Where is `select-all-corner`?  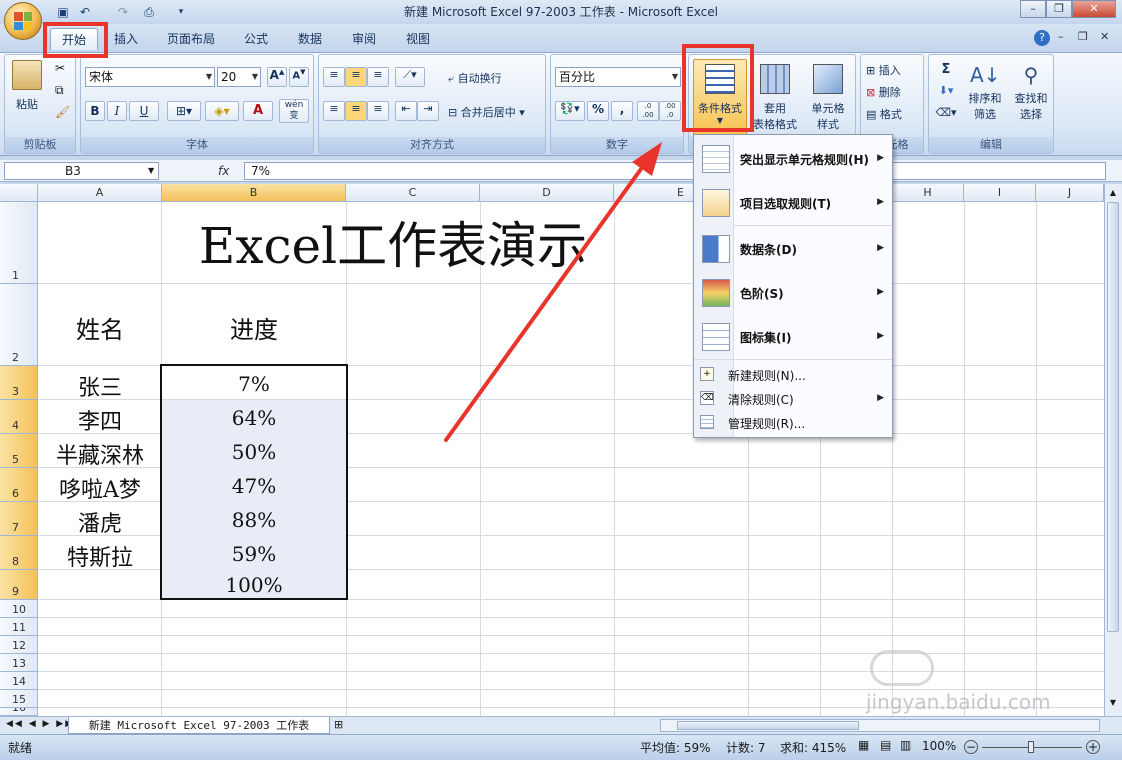
select-all-corner is located at coordinates (19, 193).